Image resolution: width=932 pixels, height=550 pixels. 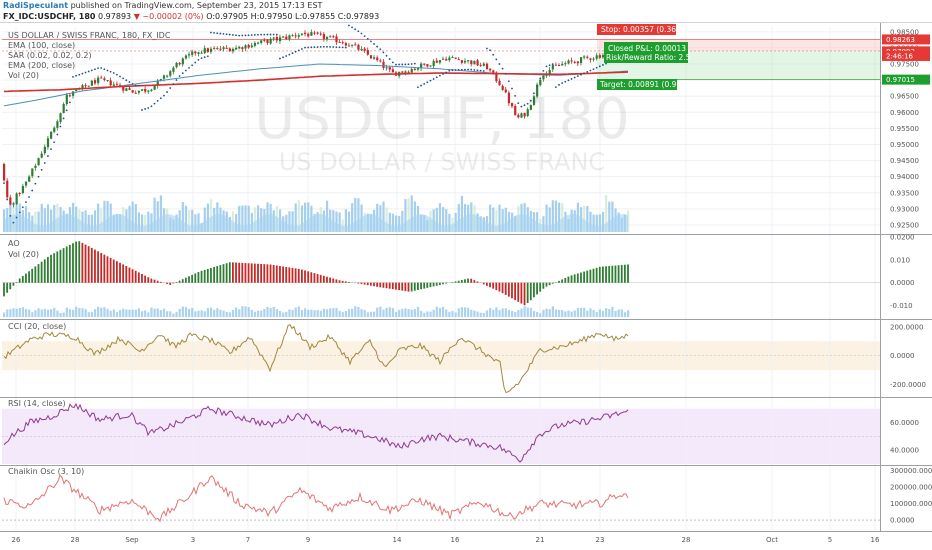 I want to click on target-label: Target: 0.00891 (0.91%), so click(x=644, y=84).